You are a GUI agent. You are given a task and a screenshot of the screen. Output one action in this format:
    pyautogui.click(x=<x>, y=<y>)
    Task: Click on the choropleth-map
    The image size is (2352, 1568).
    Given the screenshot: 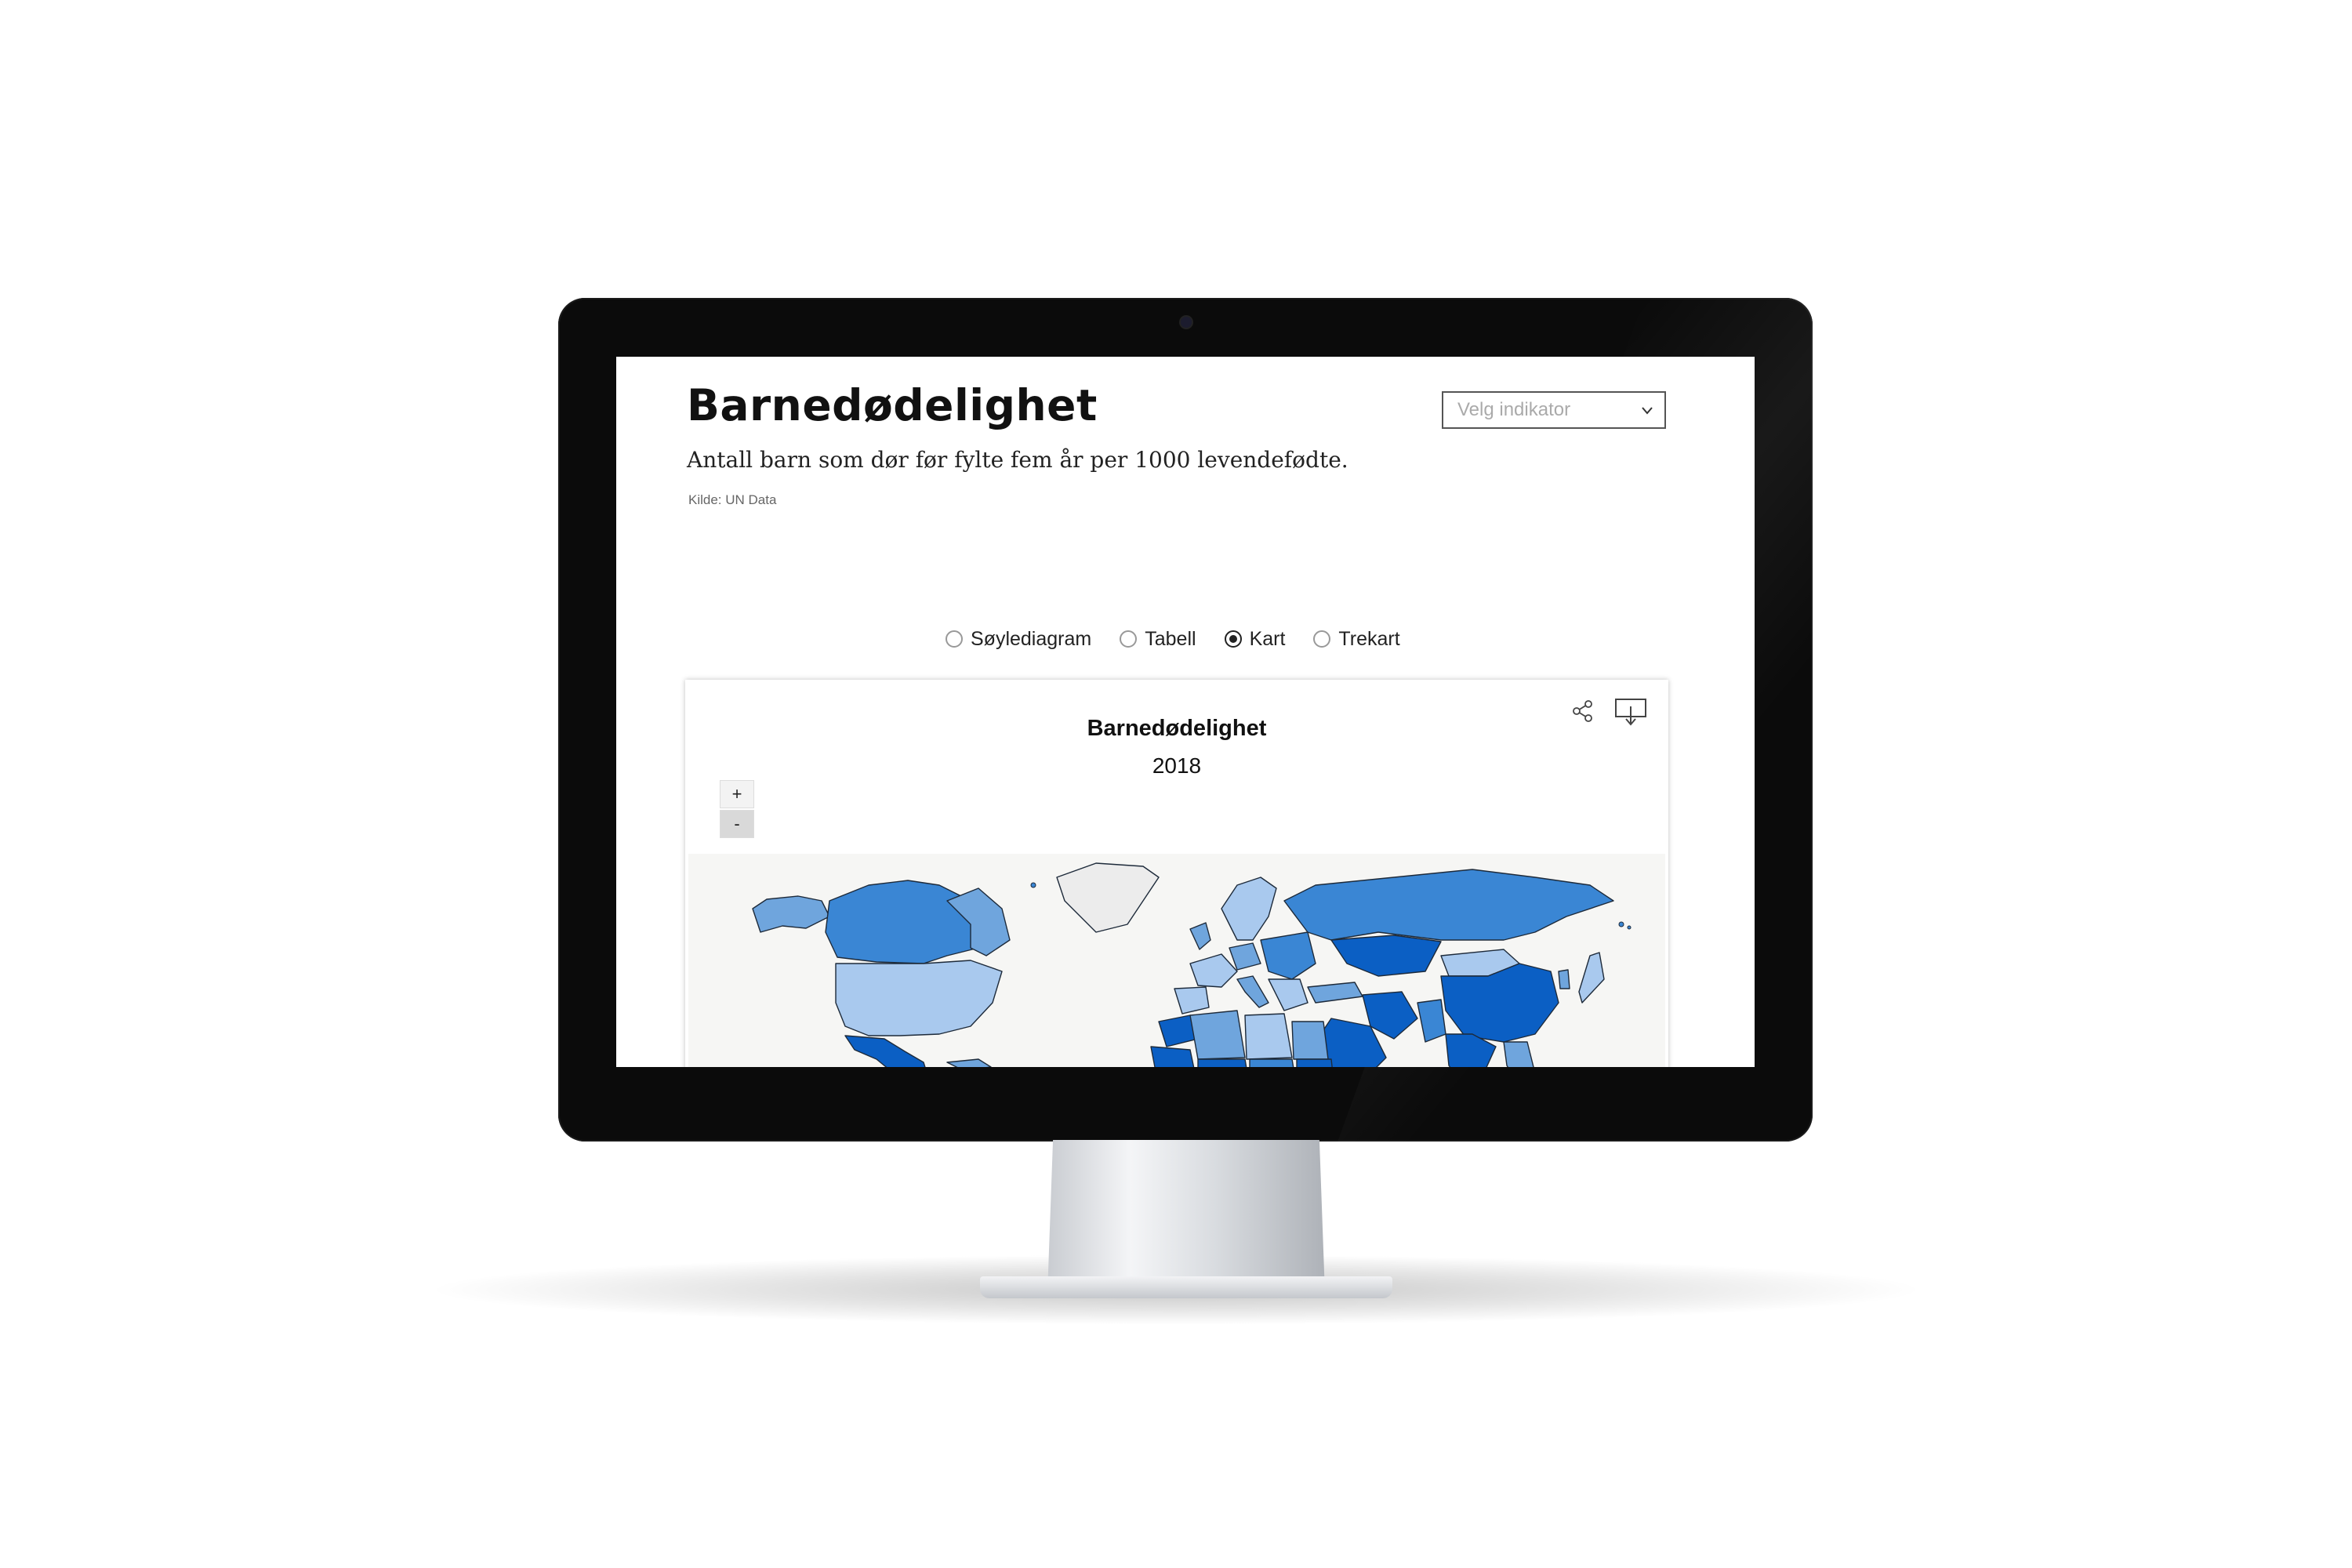 What is the action you would take?
    pyautogui.click(x=1176, y=961)
    